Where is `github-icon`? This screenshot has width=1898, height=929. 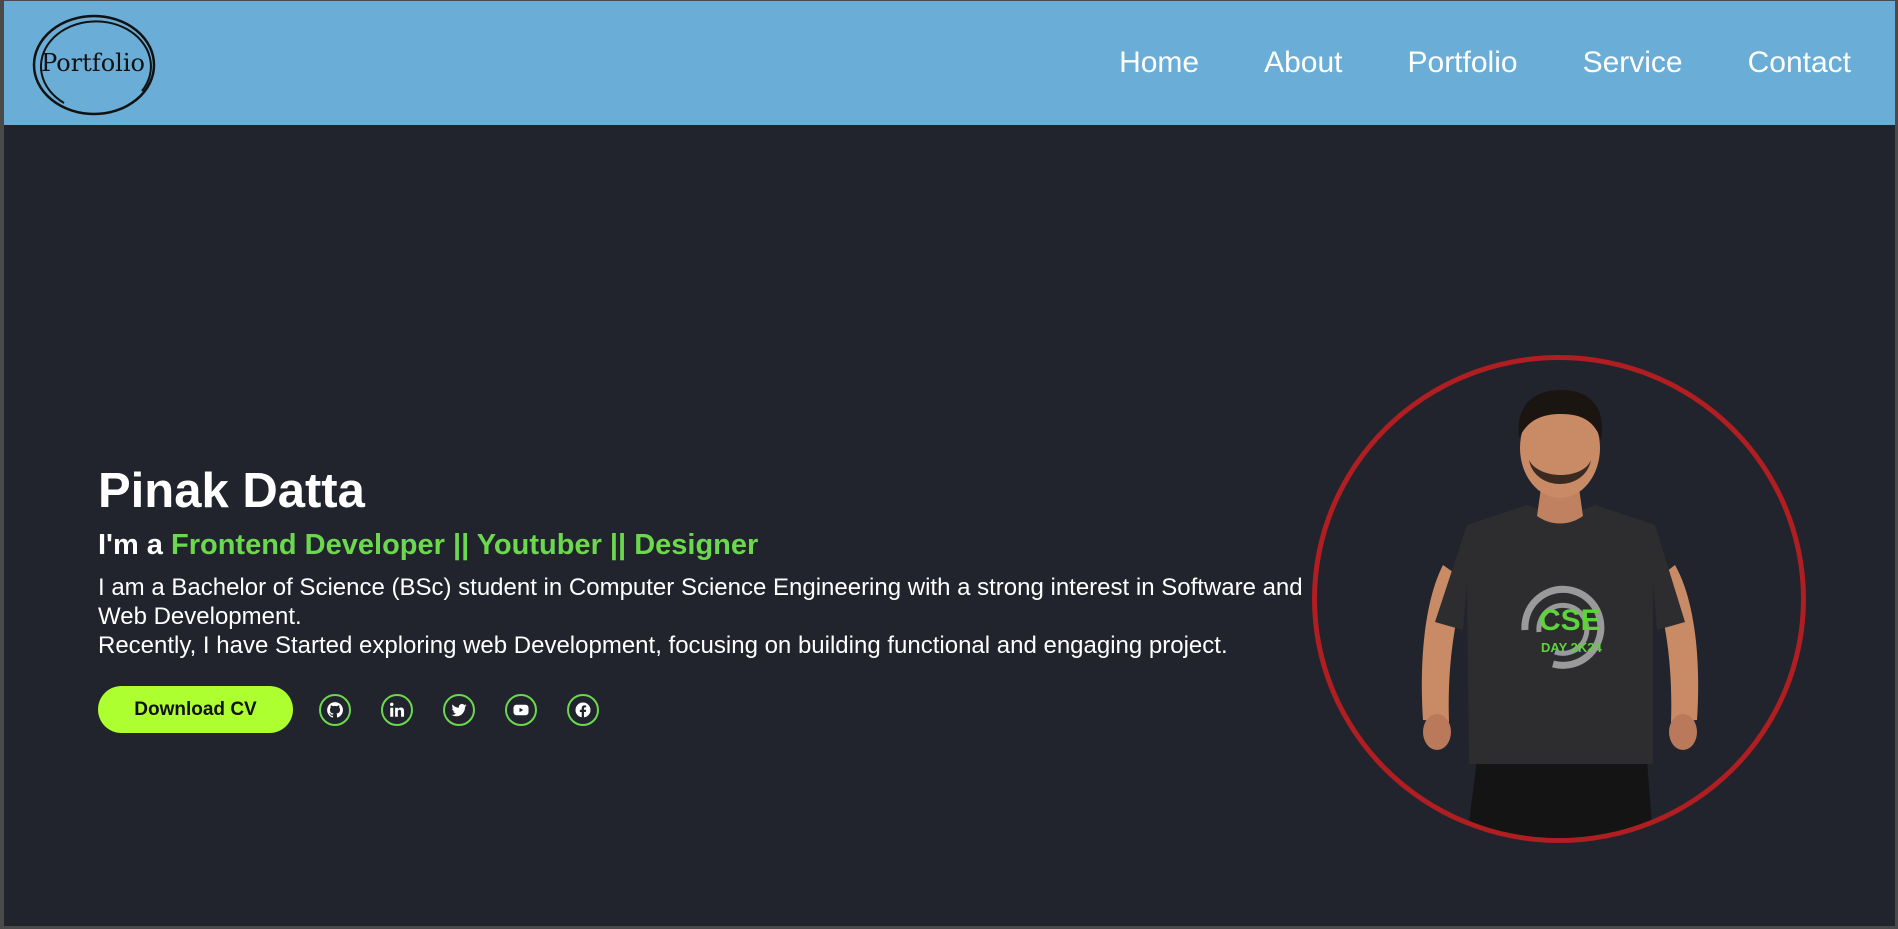 github-icon is located at coordinates (335, 709).